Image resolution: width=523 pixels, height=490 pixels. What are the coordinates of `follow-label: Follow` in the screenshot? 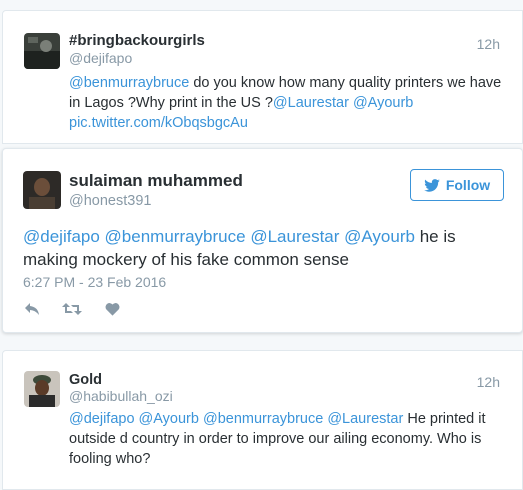 It's located at (468, 185).